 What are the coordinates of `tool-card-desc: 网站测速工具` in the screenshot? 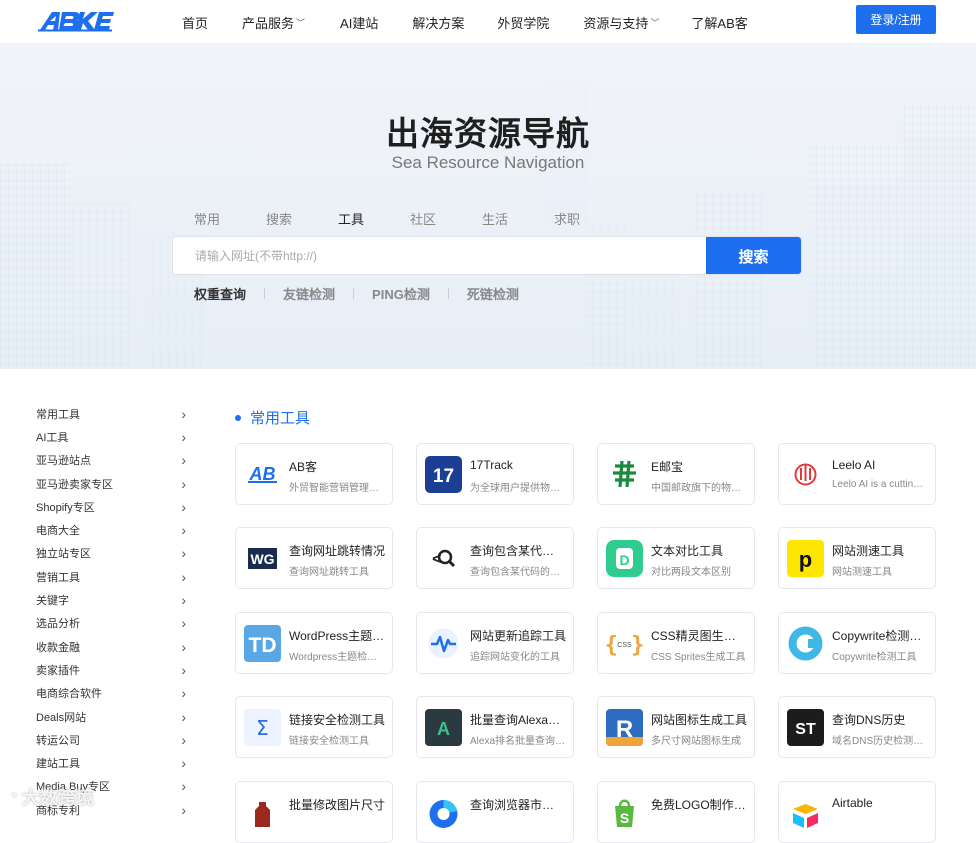 It's located at (862, 572).